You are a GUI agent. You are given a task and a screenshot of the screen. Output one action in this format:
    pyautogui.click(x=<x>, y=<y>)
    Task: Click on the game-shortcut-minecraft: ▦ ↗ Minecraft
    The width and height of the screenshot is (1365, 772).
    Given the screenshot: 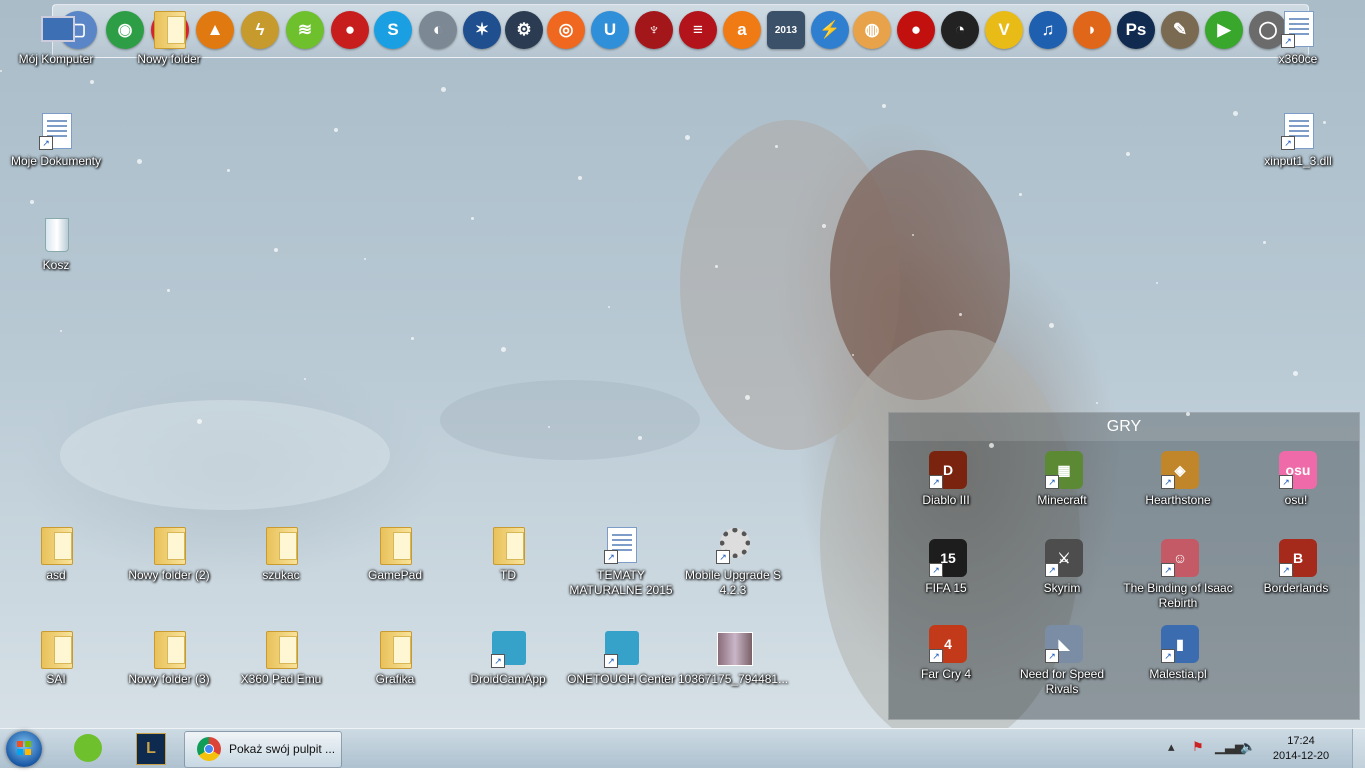 What is the action you would take?
    pyautogui.click(x=1062, y=479)
    